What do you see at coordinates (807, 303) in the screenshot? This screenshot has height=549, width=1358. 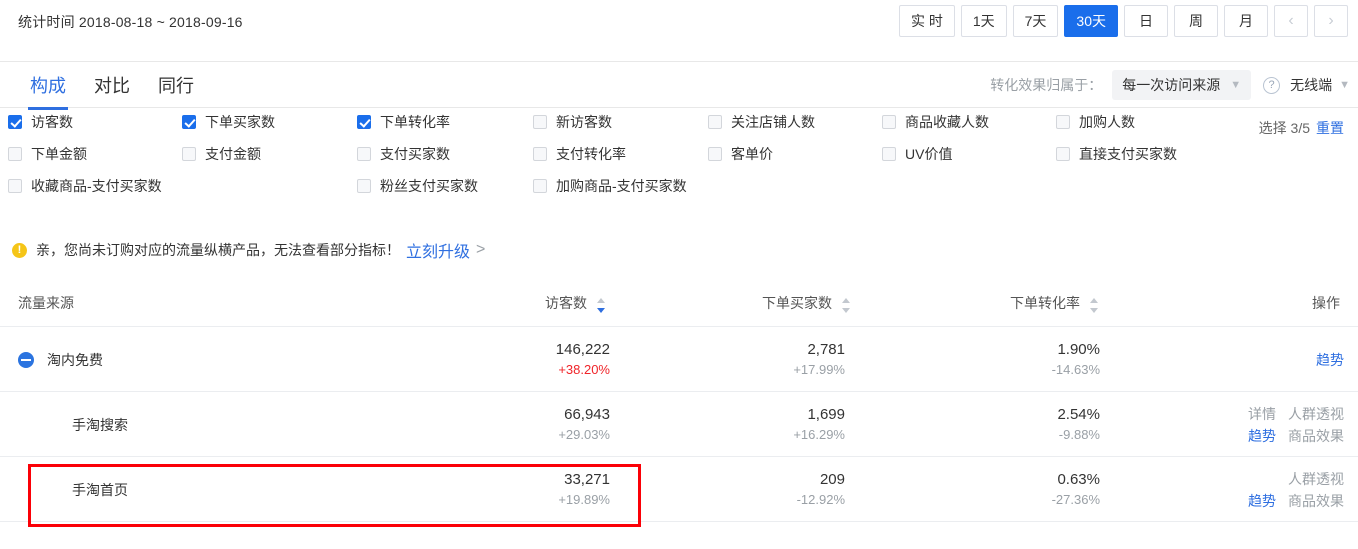 I see `column-header-order-buyers: 下单买家数` at bounding box center [807, 303].